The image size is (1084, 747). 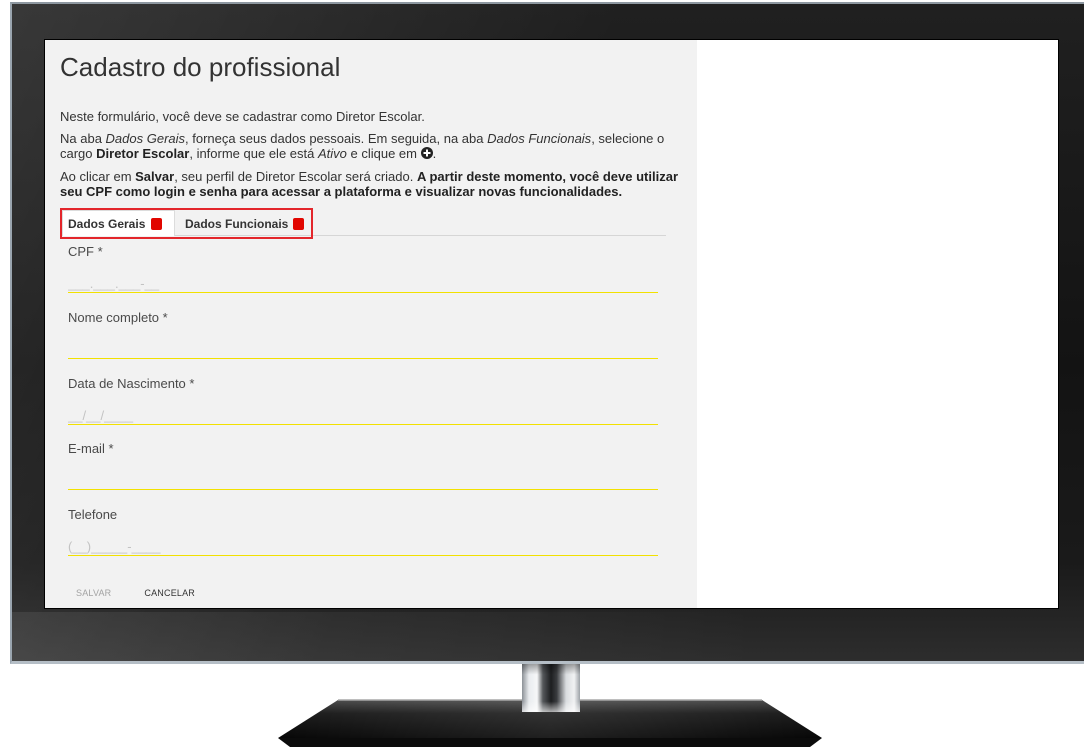 I want to click on form-actions: SALVAR CANCELAR, so click(x=135, y=593).